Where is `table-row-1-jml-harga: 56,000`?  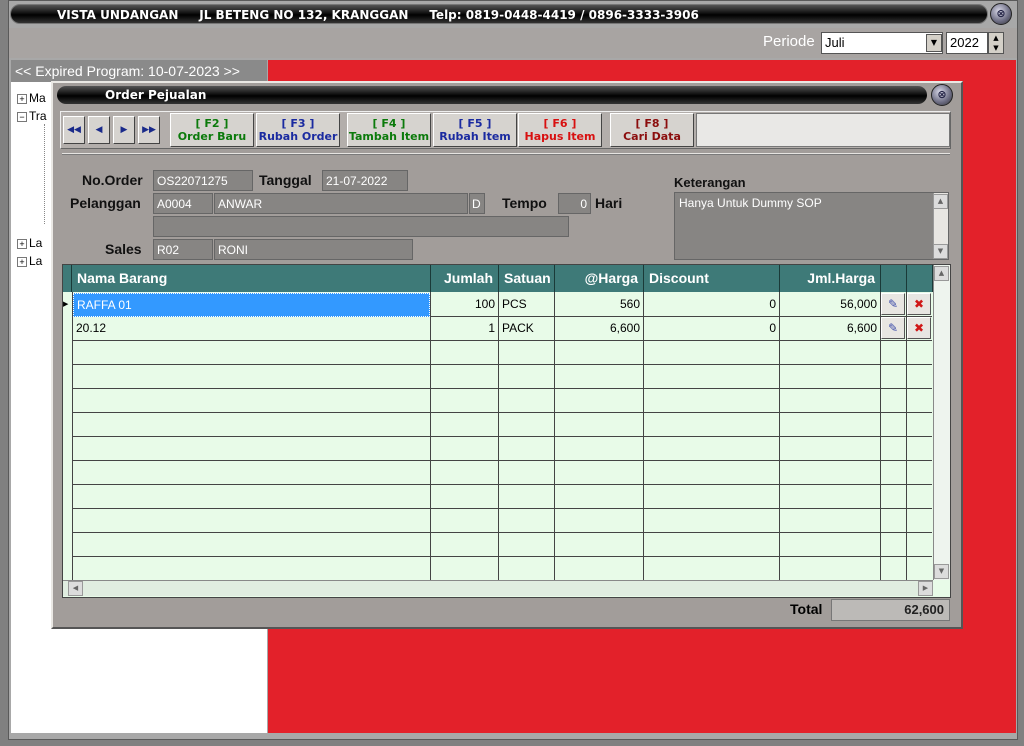
table-row-1-jml-harga: 56,000 is located at coordinates (830, 305).